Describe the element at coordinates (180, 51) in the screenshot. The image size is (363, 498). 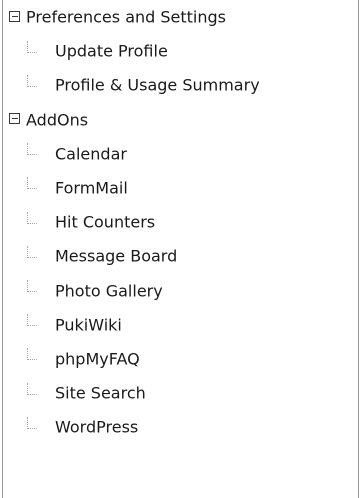
I see `tree-item-update-profile: Update Profile` at that location.